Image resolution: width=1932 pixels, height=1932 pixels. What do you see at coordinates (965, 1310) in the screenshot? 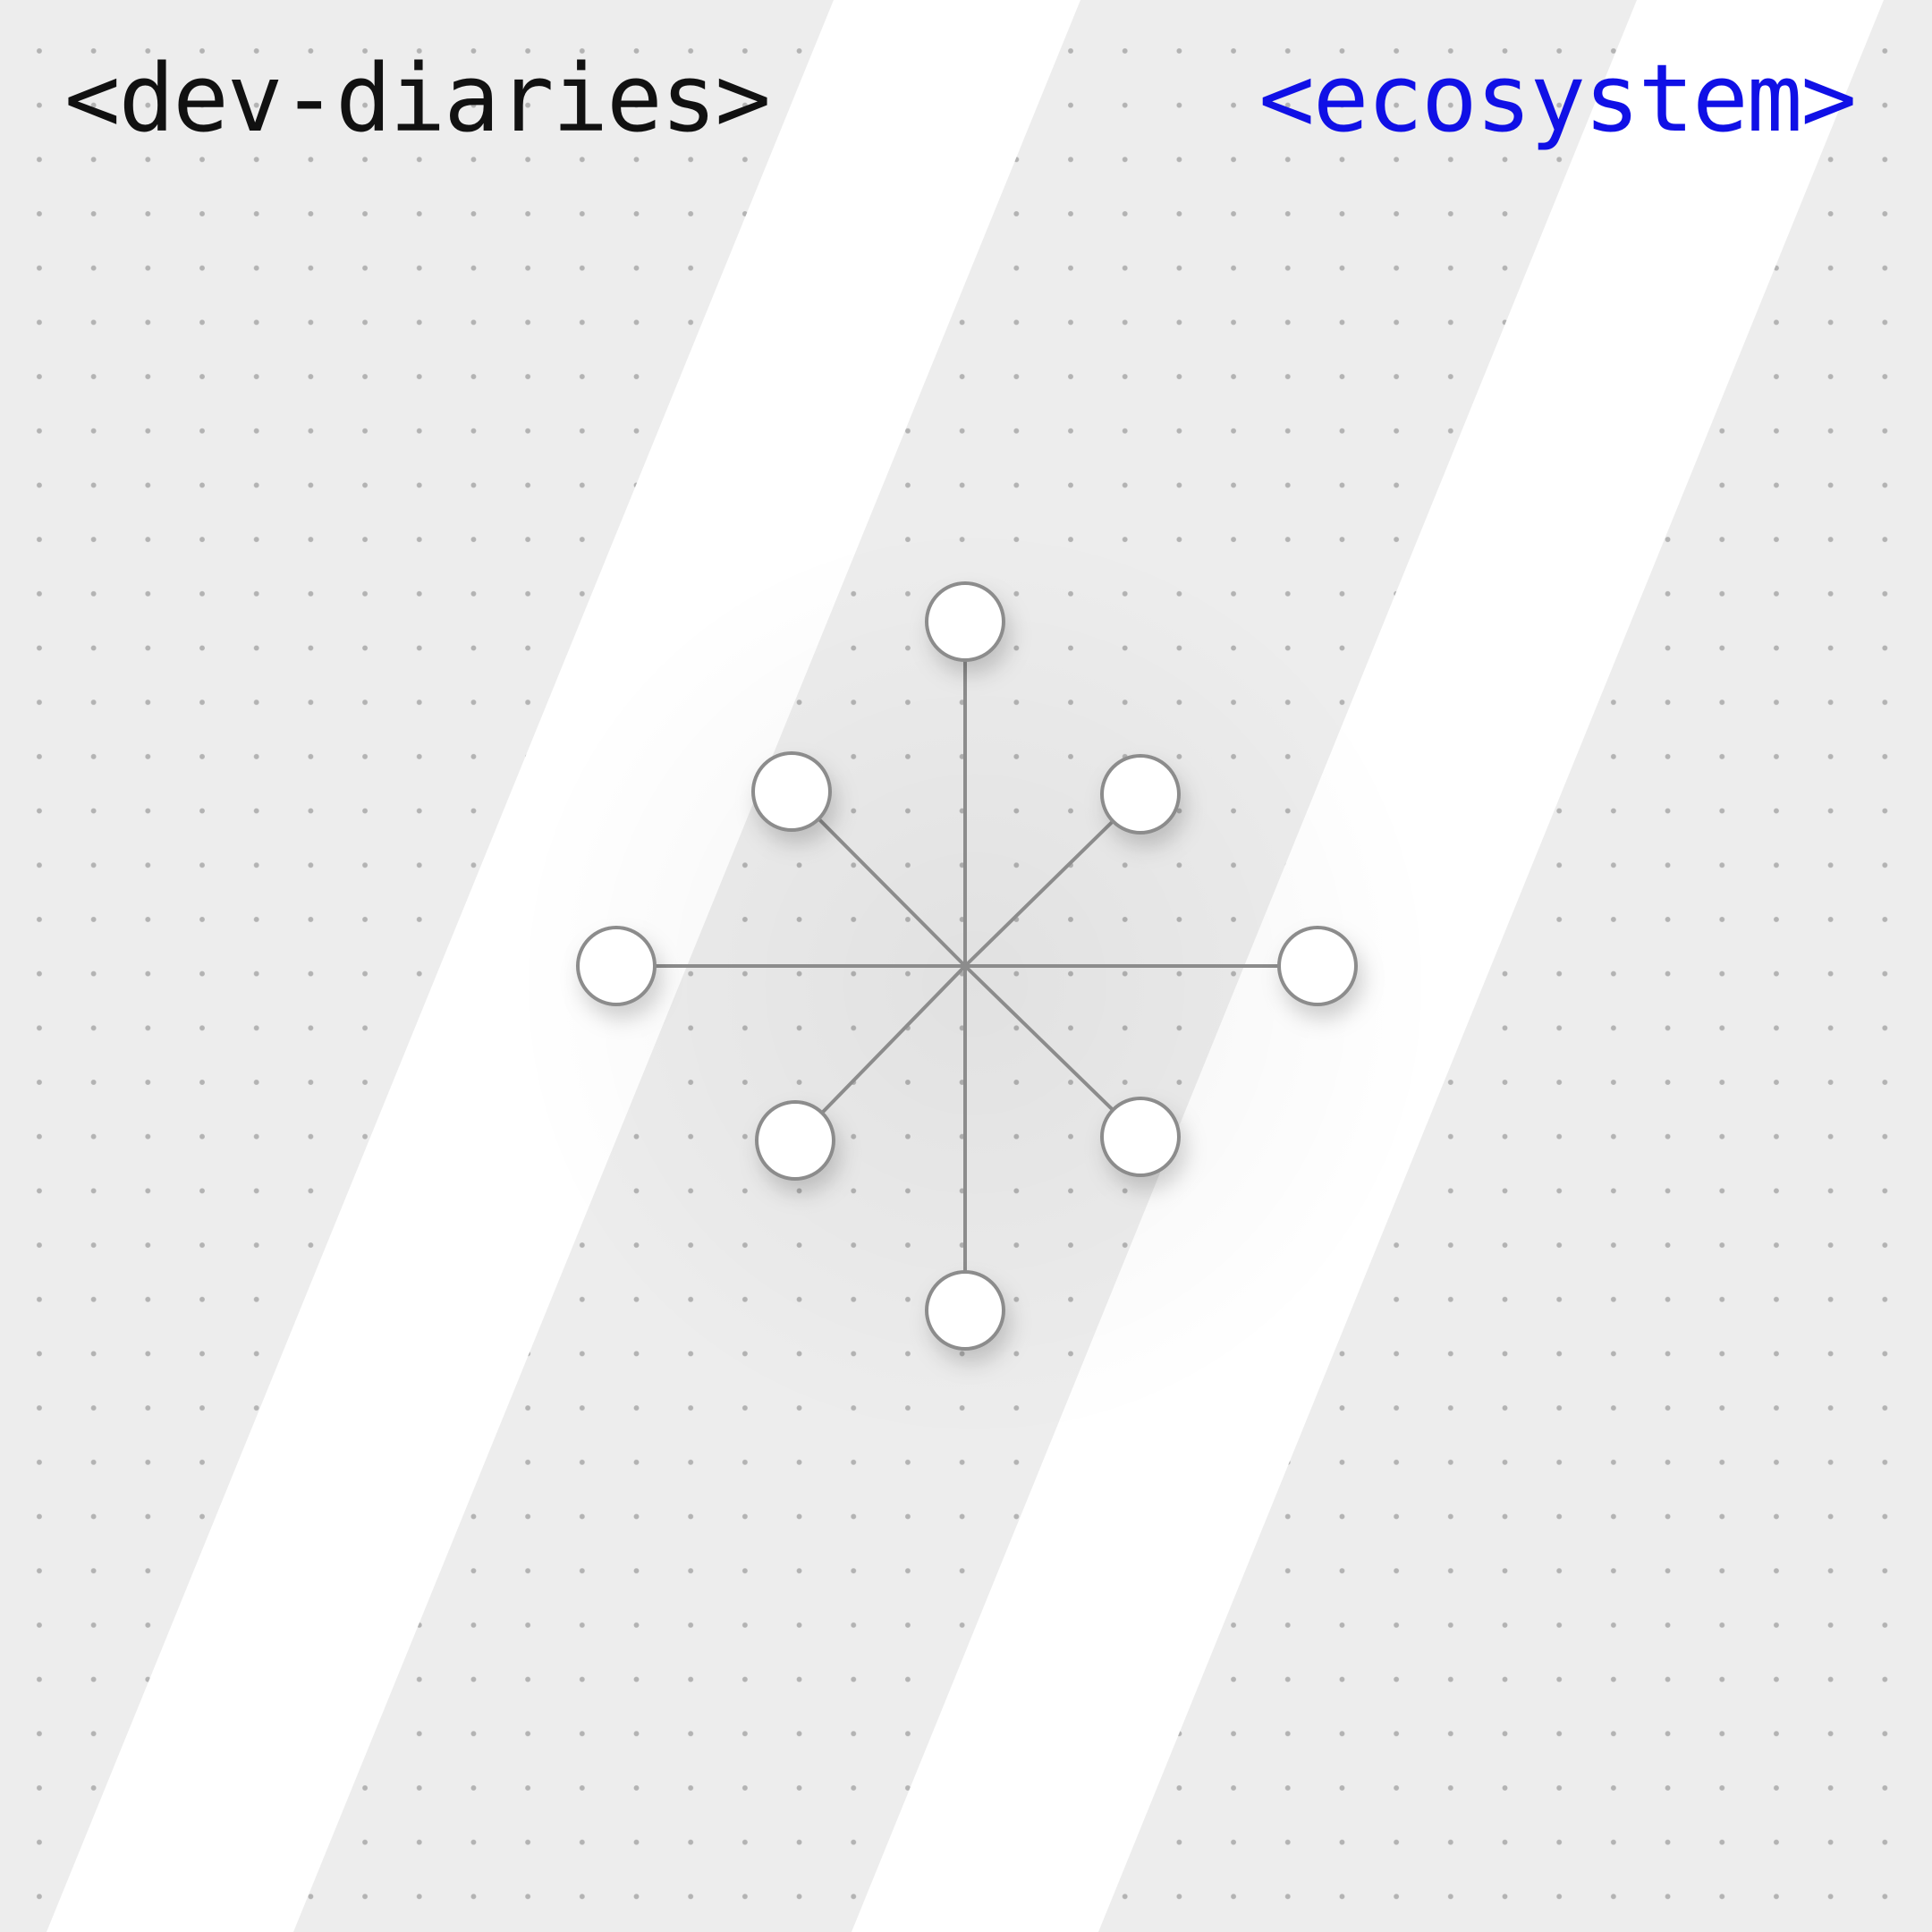
I see `node-south` at bounding box center [965, 1310].